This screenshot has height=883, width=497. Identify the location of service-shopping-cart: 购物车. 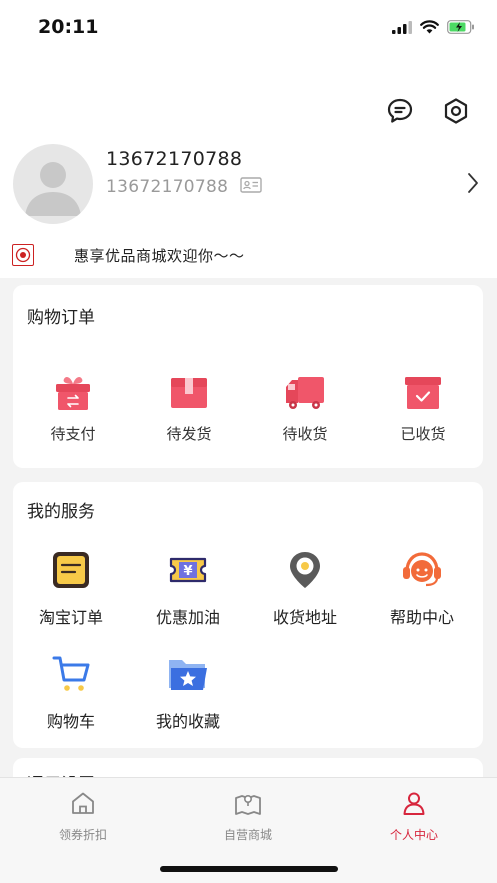
(71, 693).